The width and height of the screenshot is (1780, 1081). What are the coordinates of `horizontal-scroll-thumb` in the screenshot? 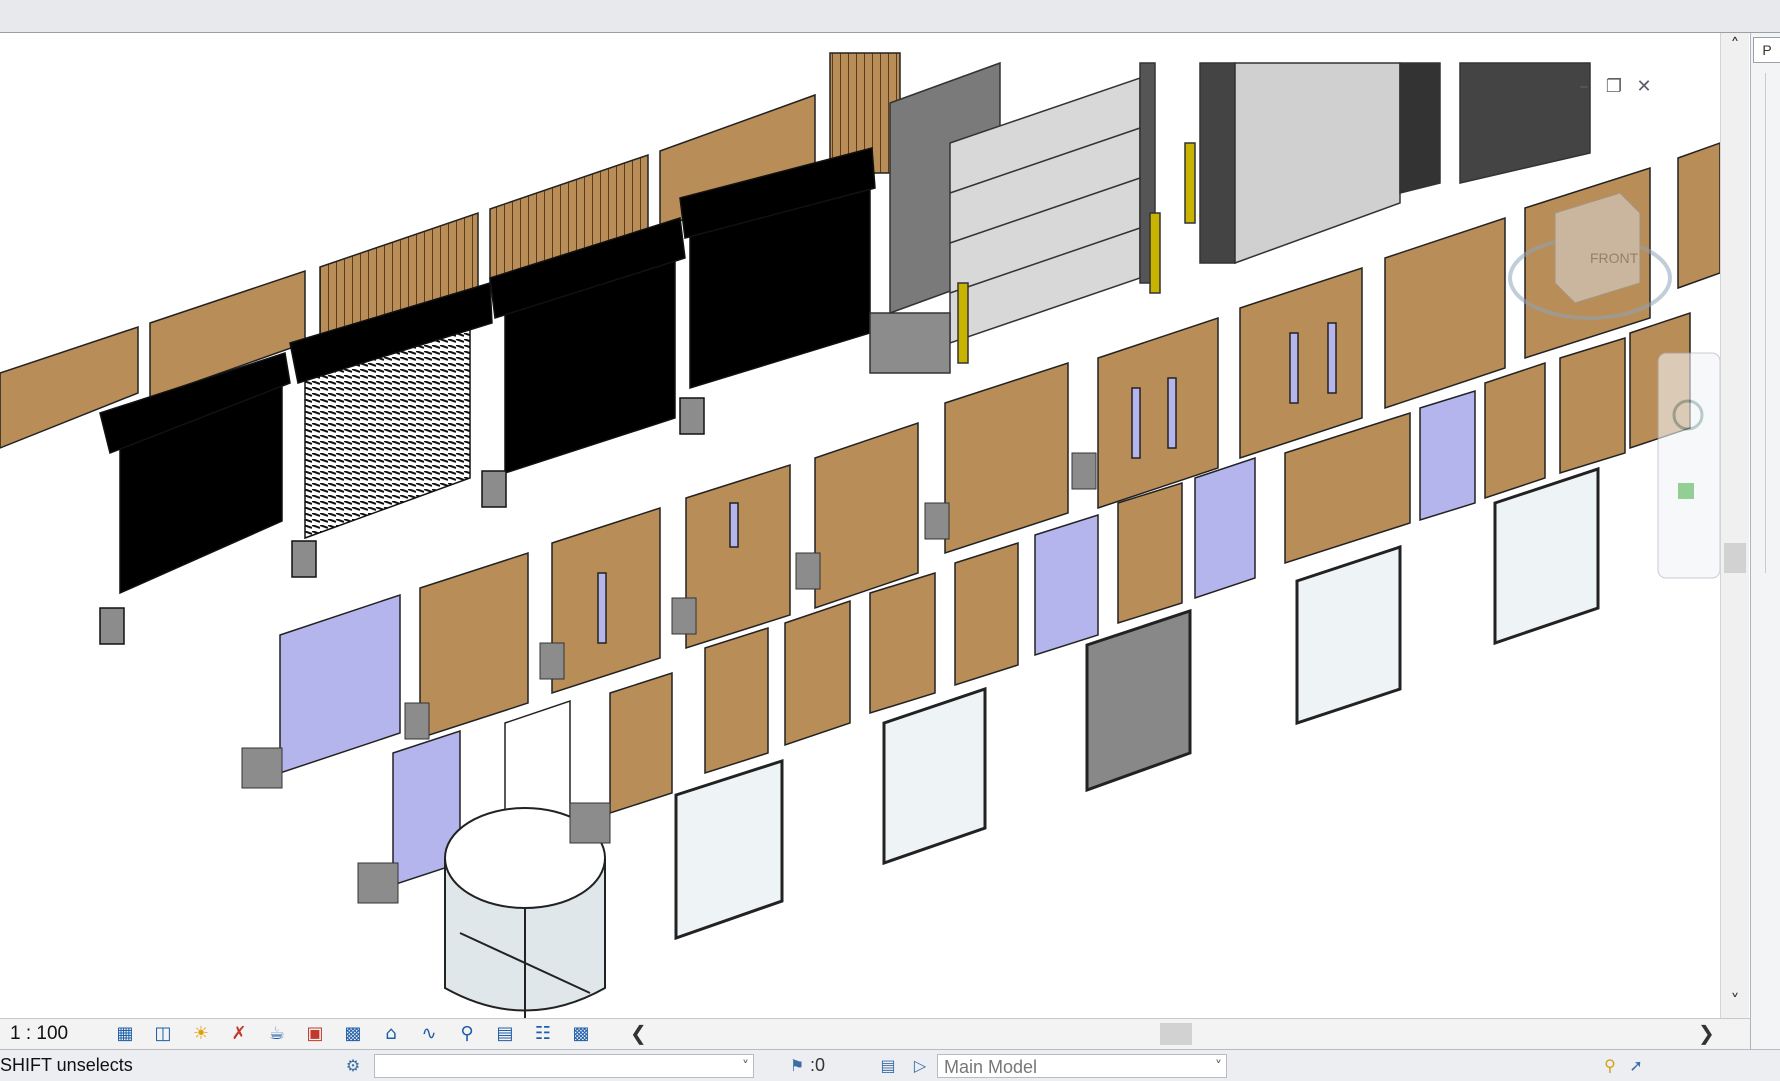 It's located at (1176, 1034).